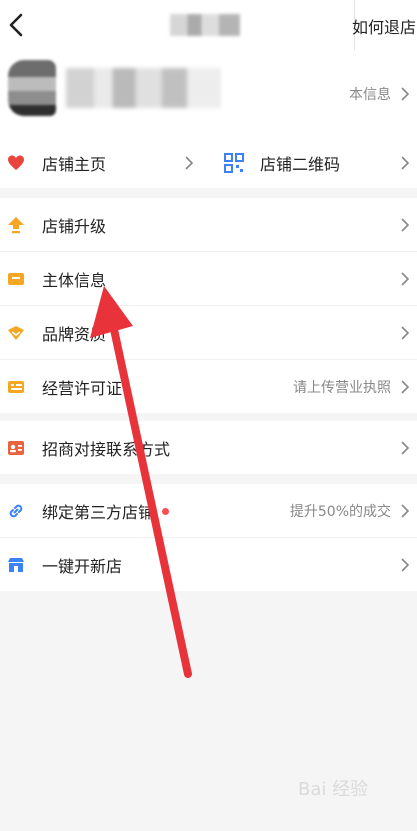  Describe the element at coordinates (340, 512) in the screenshot. I see `list-item-value: 提升50%的成交` at that location.